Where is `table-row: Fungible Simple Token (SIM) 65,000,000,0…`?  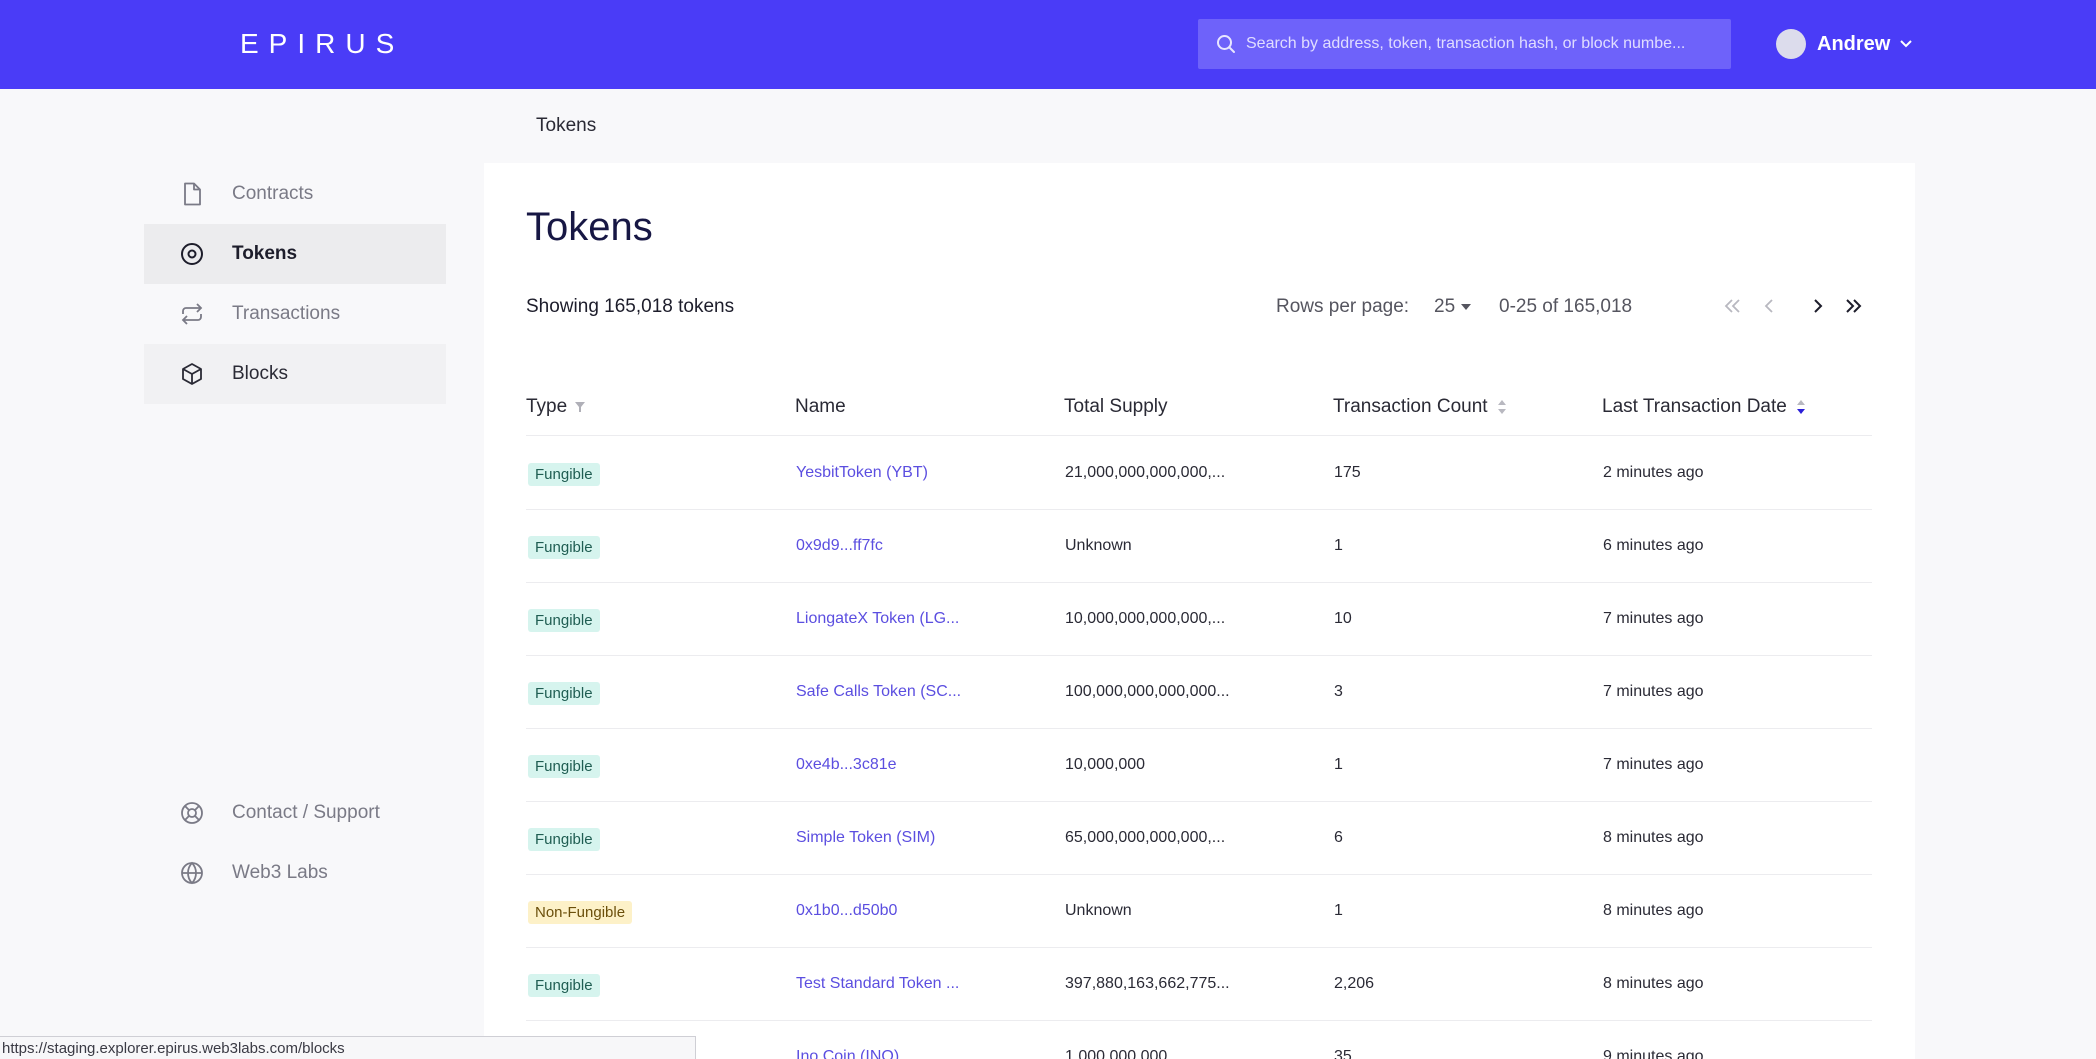 table-row: Fungible Simple Token (SIM) 65,000,000,0… is located at coordinates (1199, 838).